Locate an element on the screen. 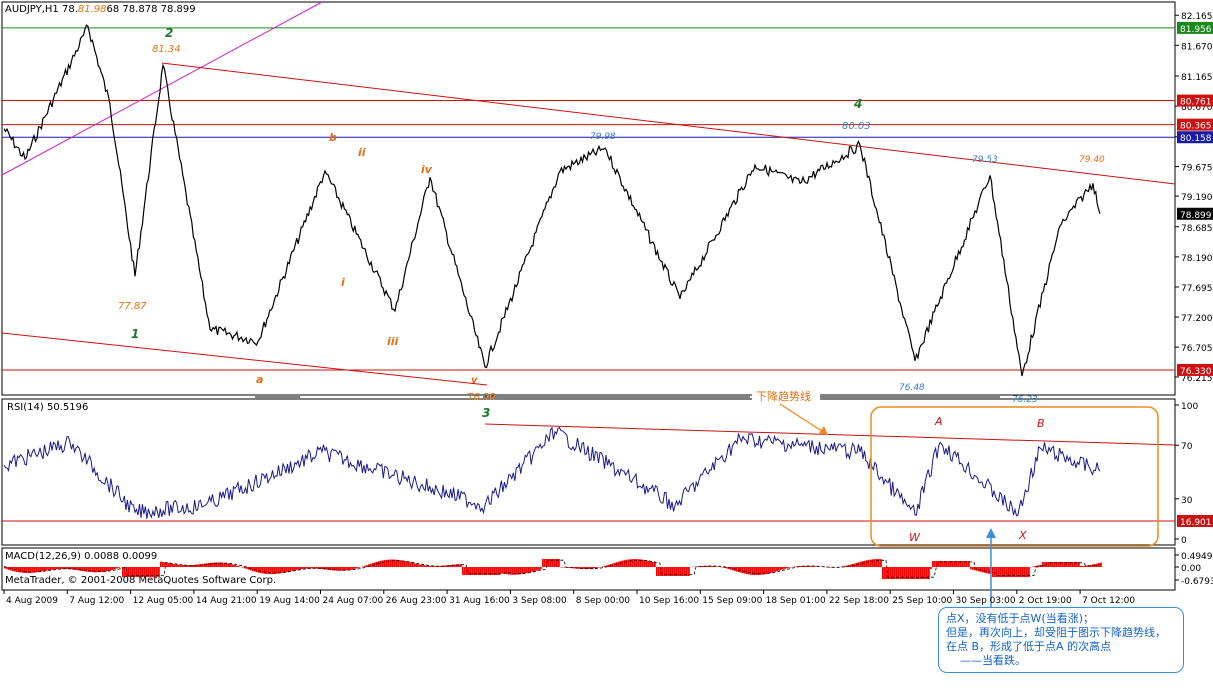  note-line-1: 点X，没有低于点W(当看涨)； is located at coordinates (1020, 618).